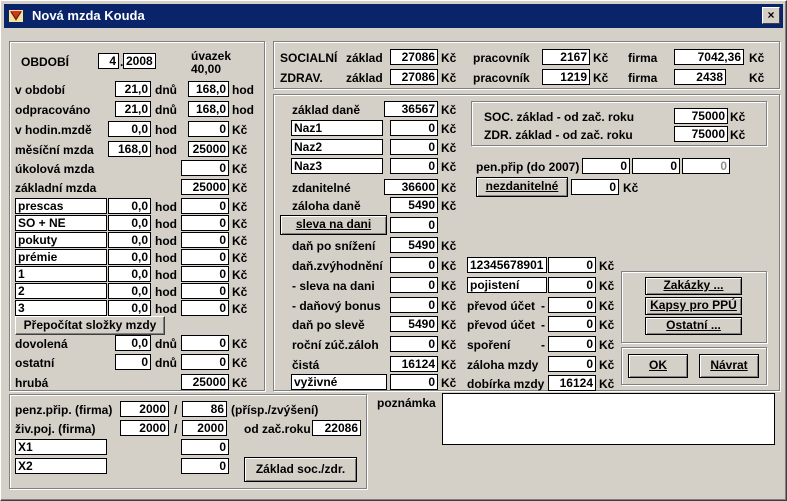  What do you see at coordinates (205, 343) in the screenshot?
I see `dovolena-amount: 0` at bounding box center [205, 343].